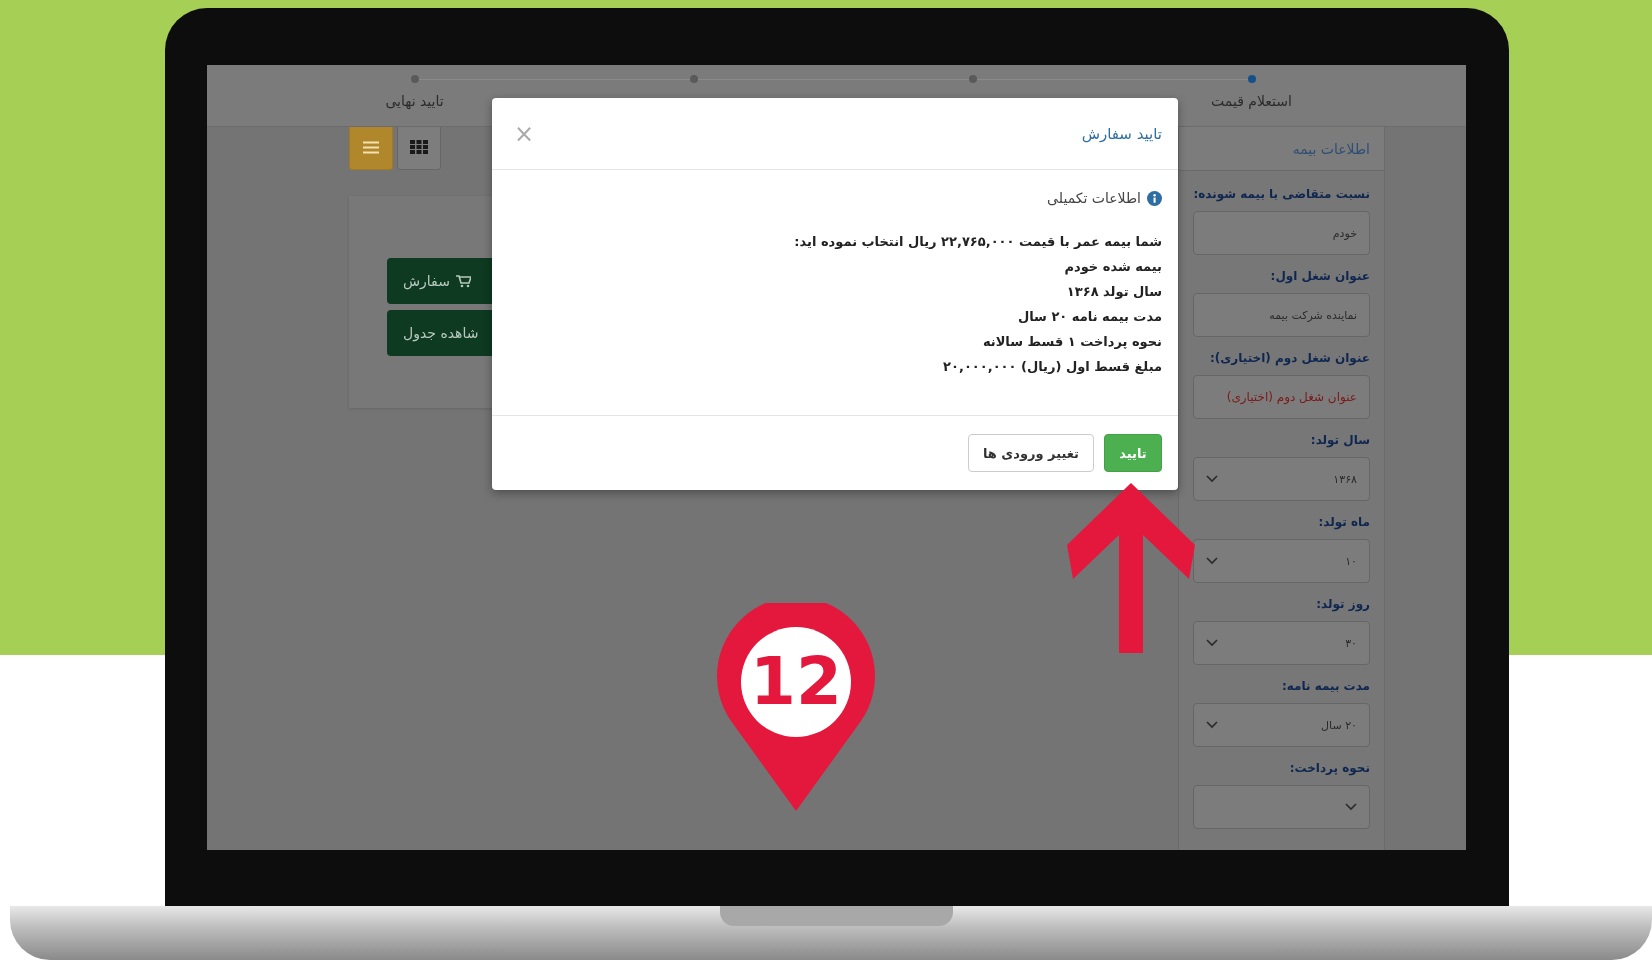 This screenshot has width=1652, height=960. I want to click on arrow-up-icon, so click(1131, 568).